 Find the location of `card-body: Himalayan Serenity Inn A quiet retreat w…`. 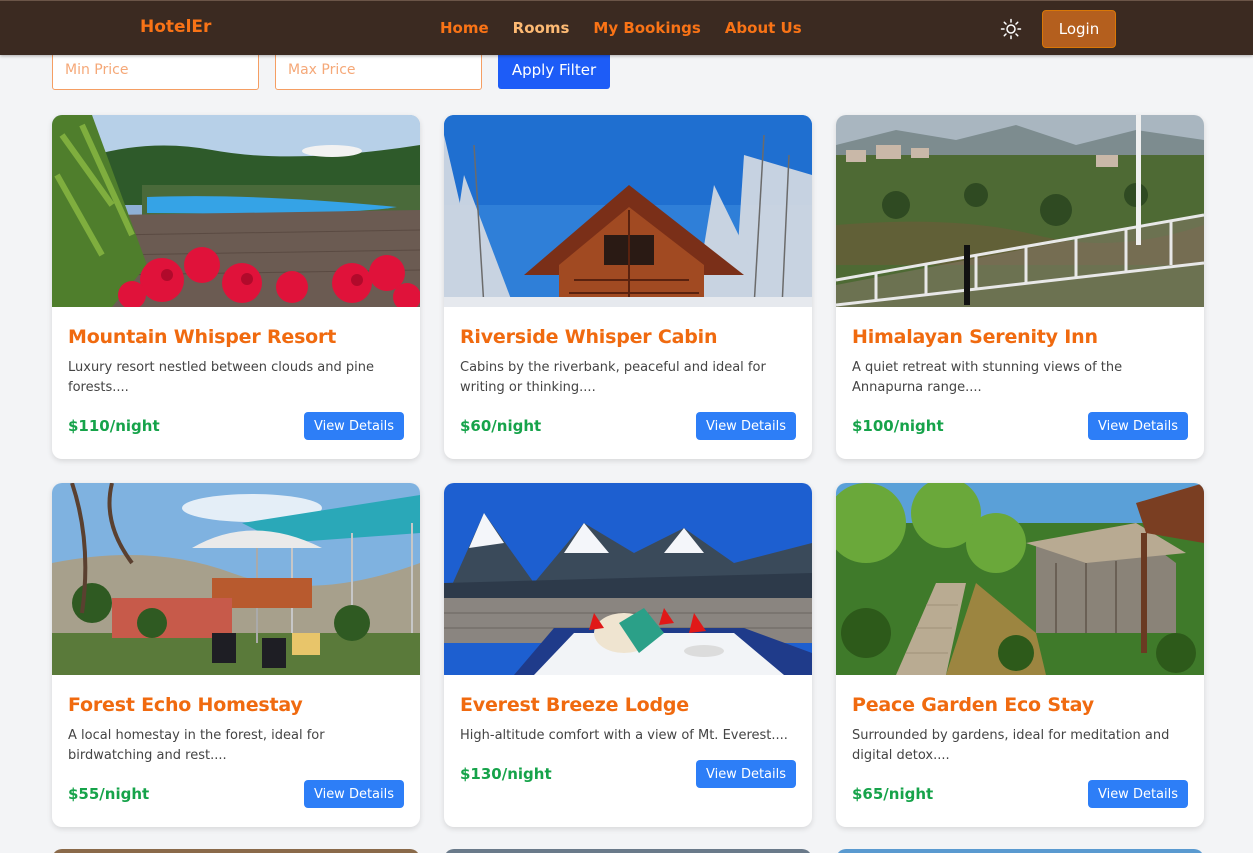

card-body: Himalayan Serenity Inn A quiet retreat w… is located at coordinates (1020, 373).